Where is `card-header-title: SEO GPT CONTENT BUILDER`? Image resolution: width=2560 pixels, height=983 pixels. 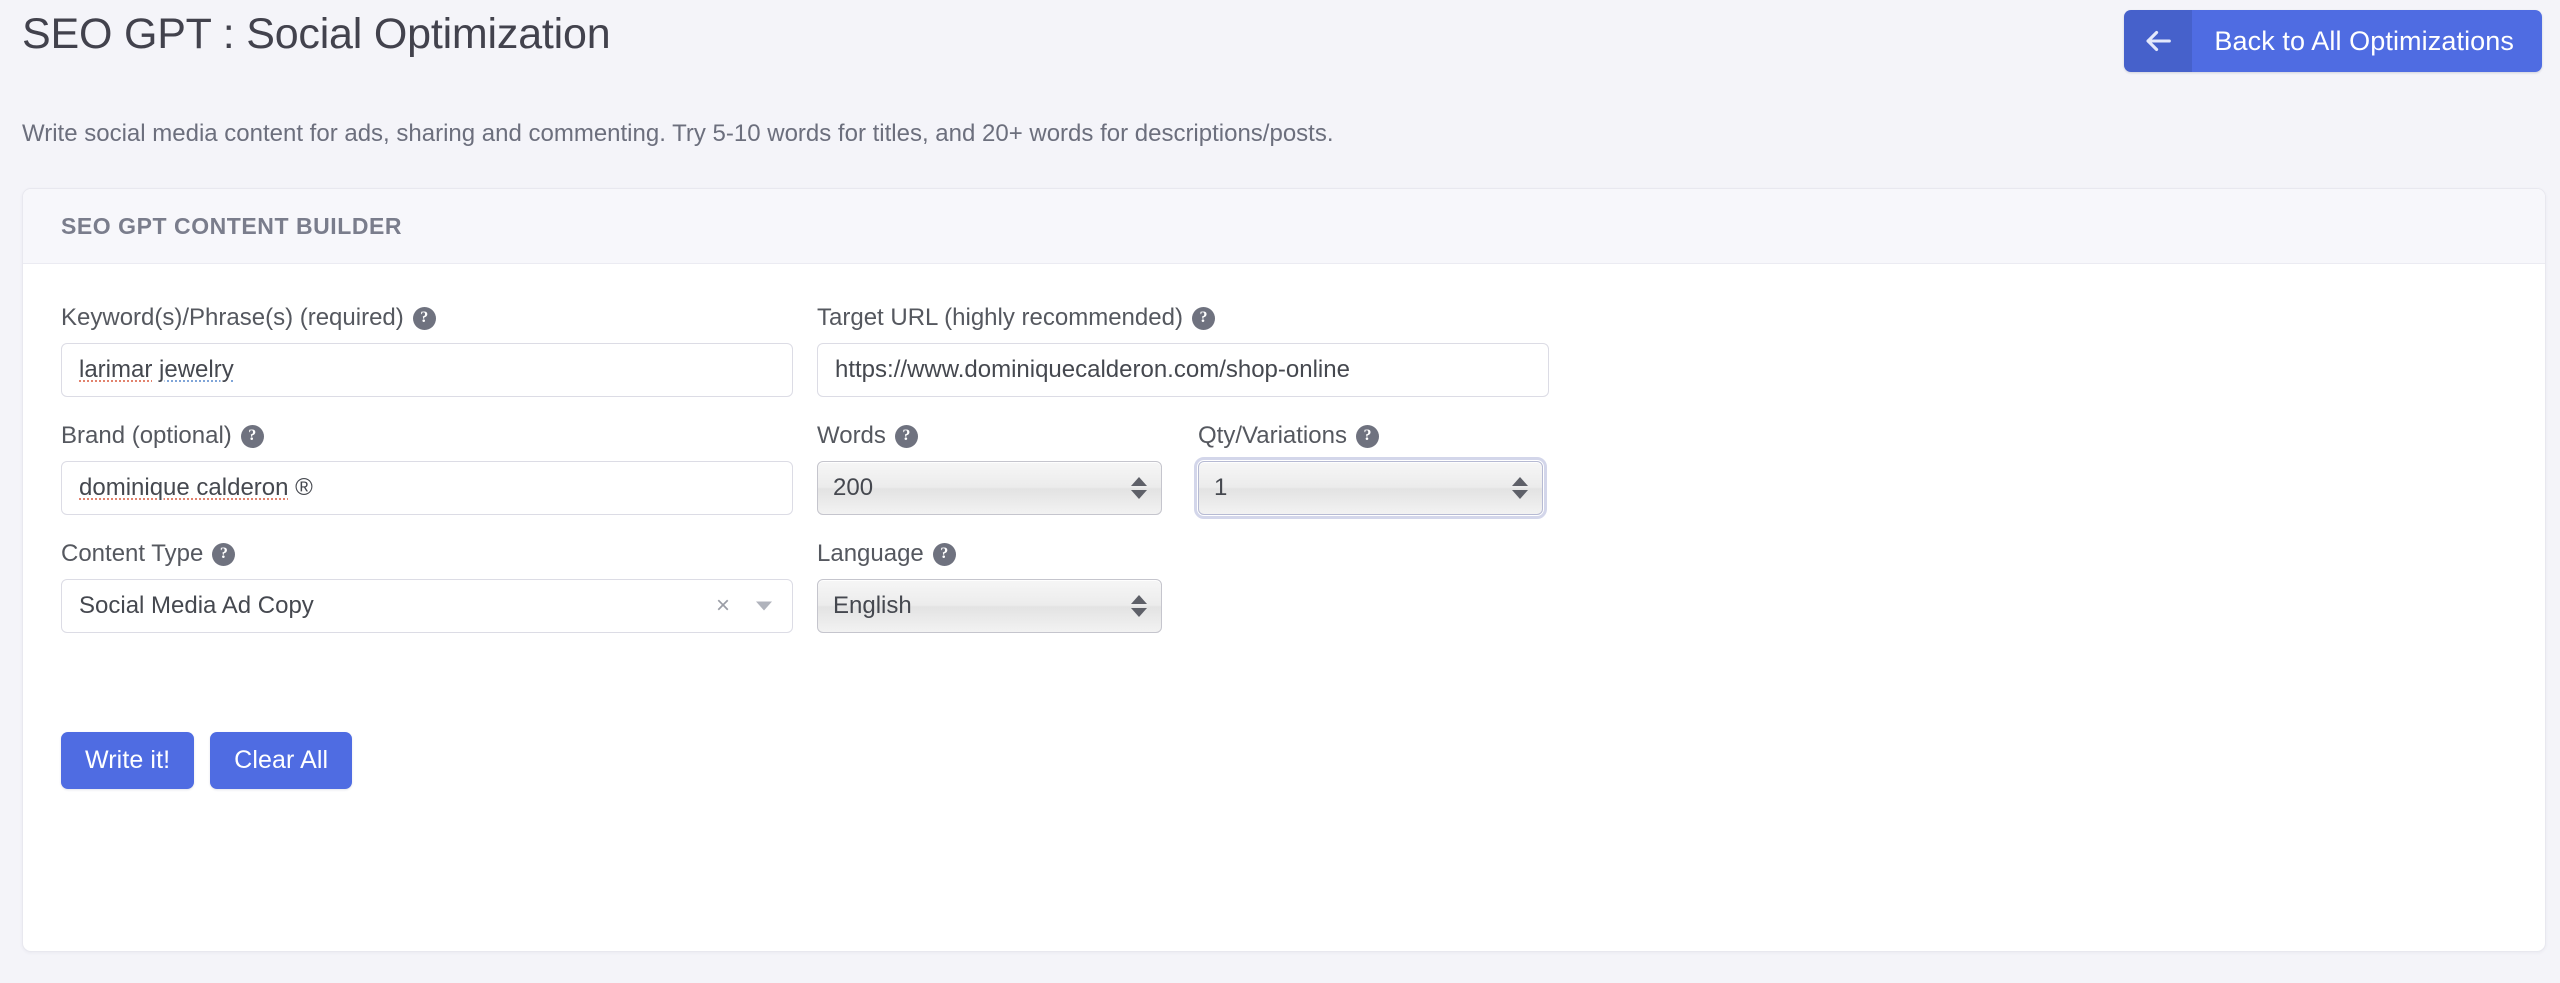 card-header-title: SEO GPT CONTENT BUILDER is located at coordinates (232, 225).